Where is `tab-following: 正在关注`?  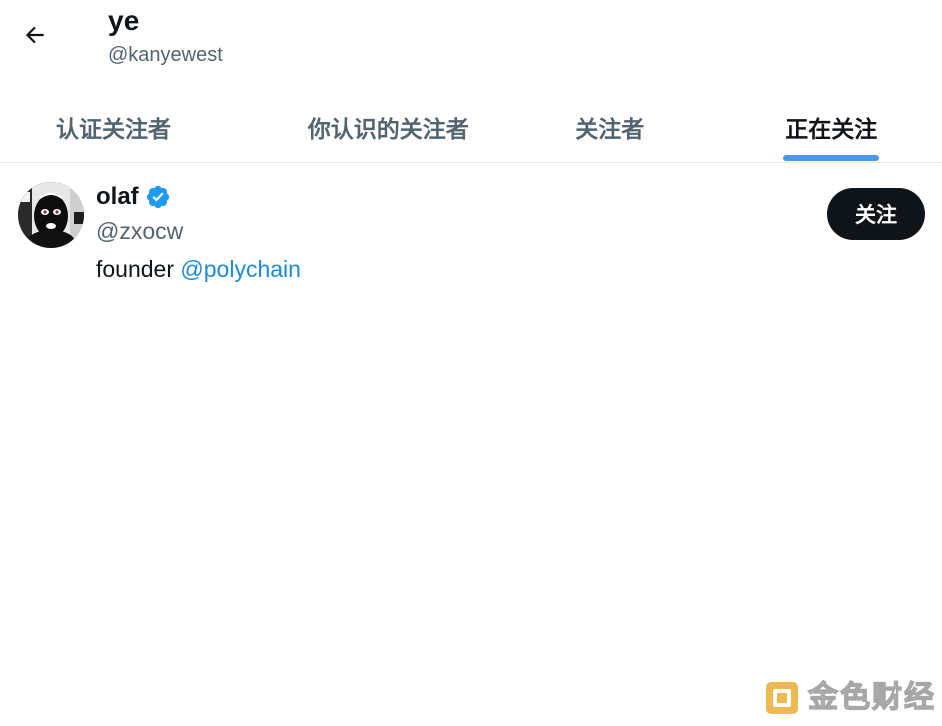 tab-following: 正在关注 is located at coordinates (831, 127).